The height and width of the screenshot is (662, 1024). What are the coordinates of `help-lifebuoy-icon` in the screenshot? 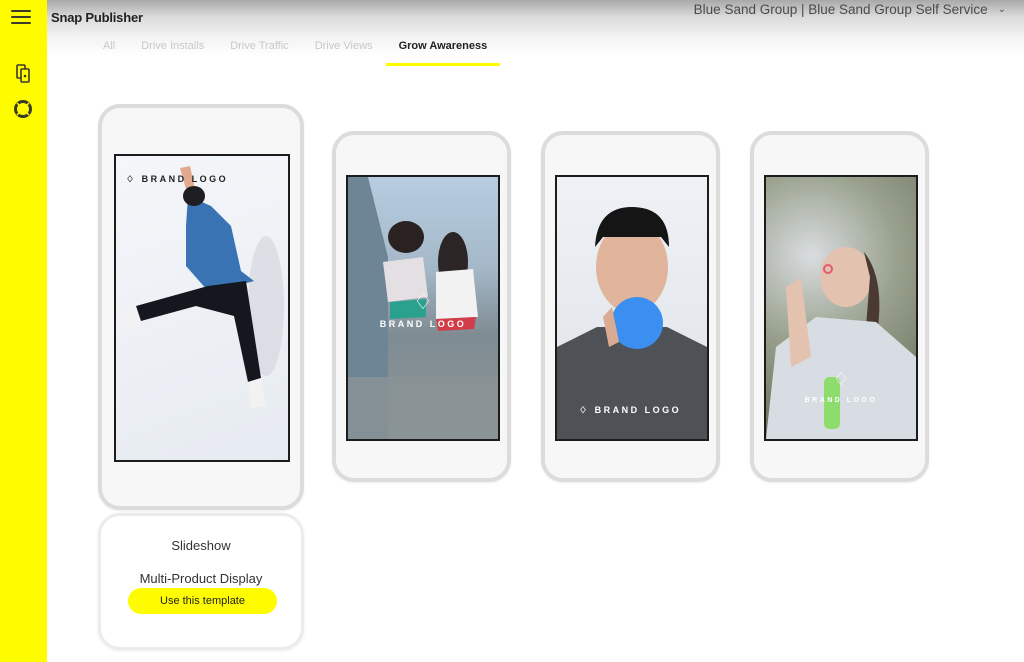 It's located at (23, 109).